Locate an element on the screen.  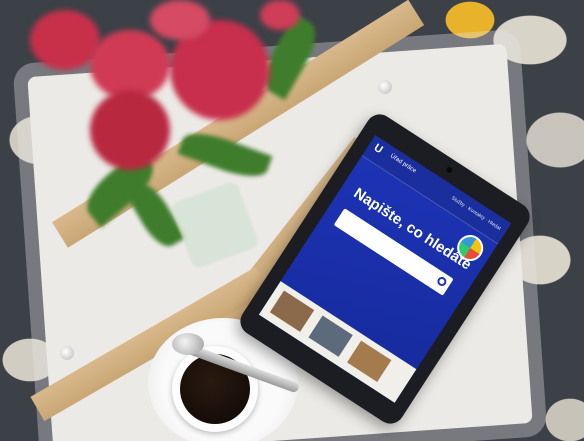
camera-icon is located at coordinates (449, 170).